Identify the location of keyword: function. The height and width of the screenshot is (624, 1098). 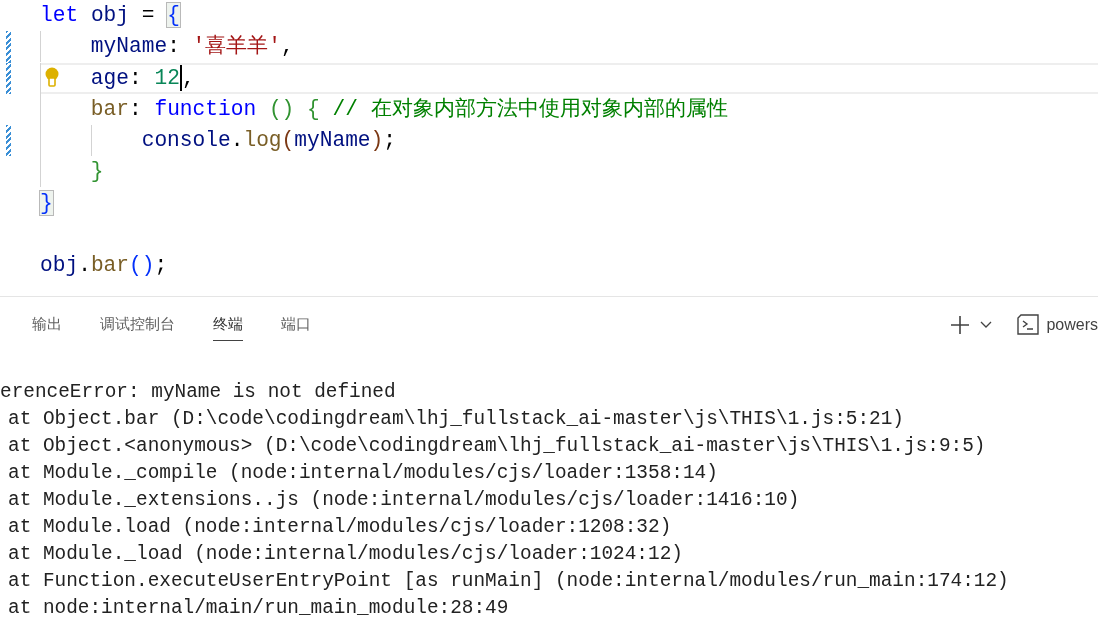
(205, 108).